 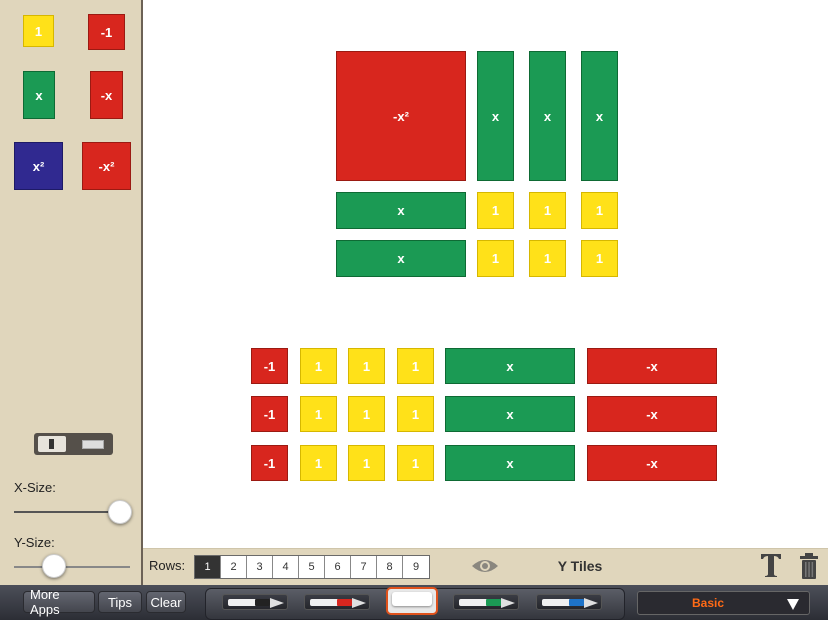 I want to click on palette-tile-neg-one: -1, so click(x=106, y=32).